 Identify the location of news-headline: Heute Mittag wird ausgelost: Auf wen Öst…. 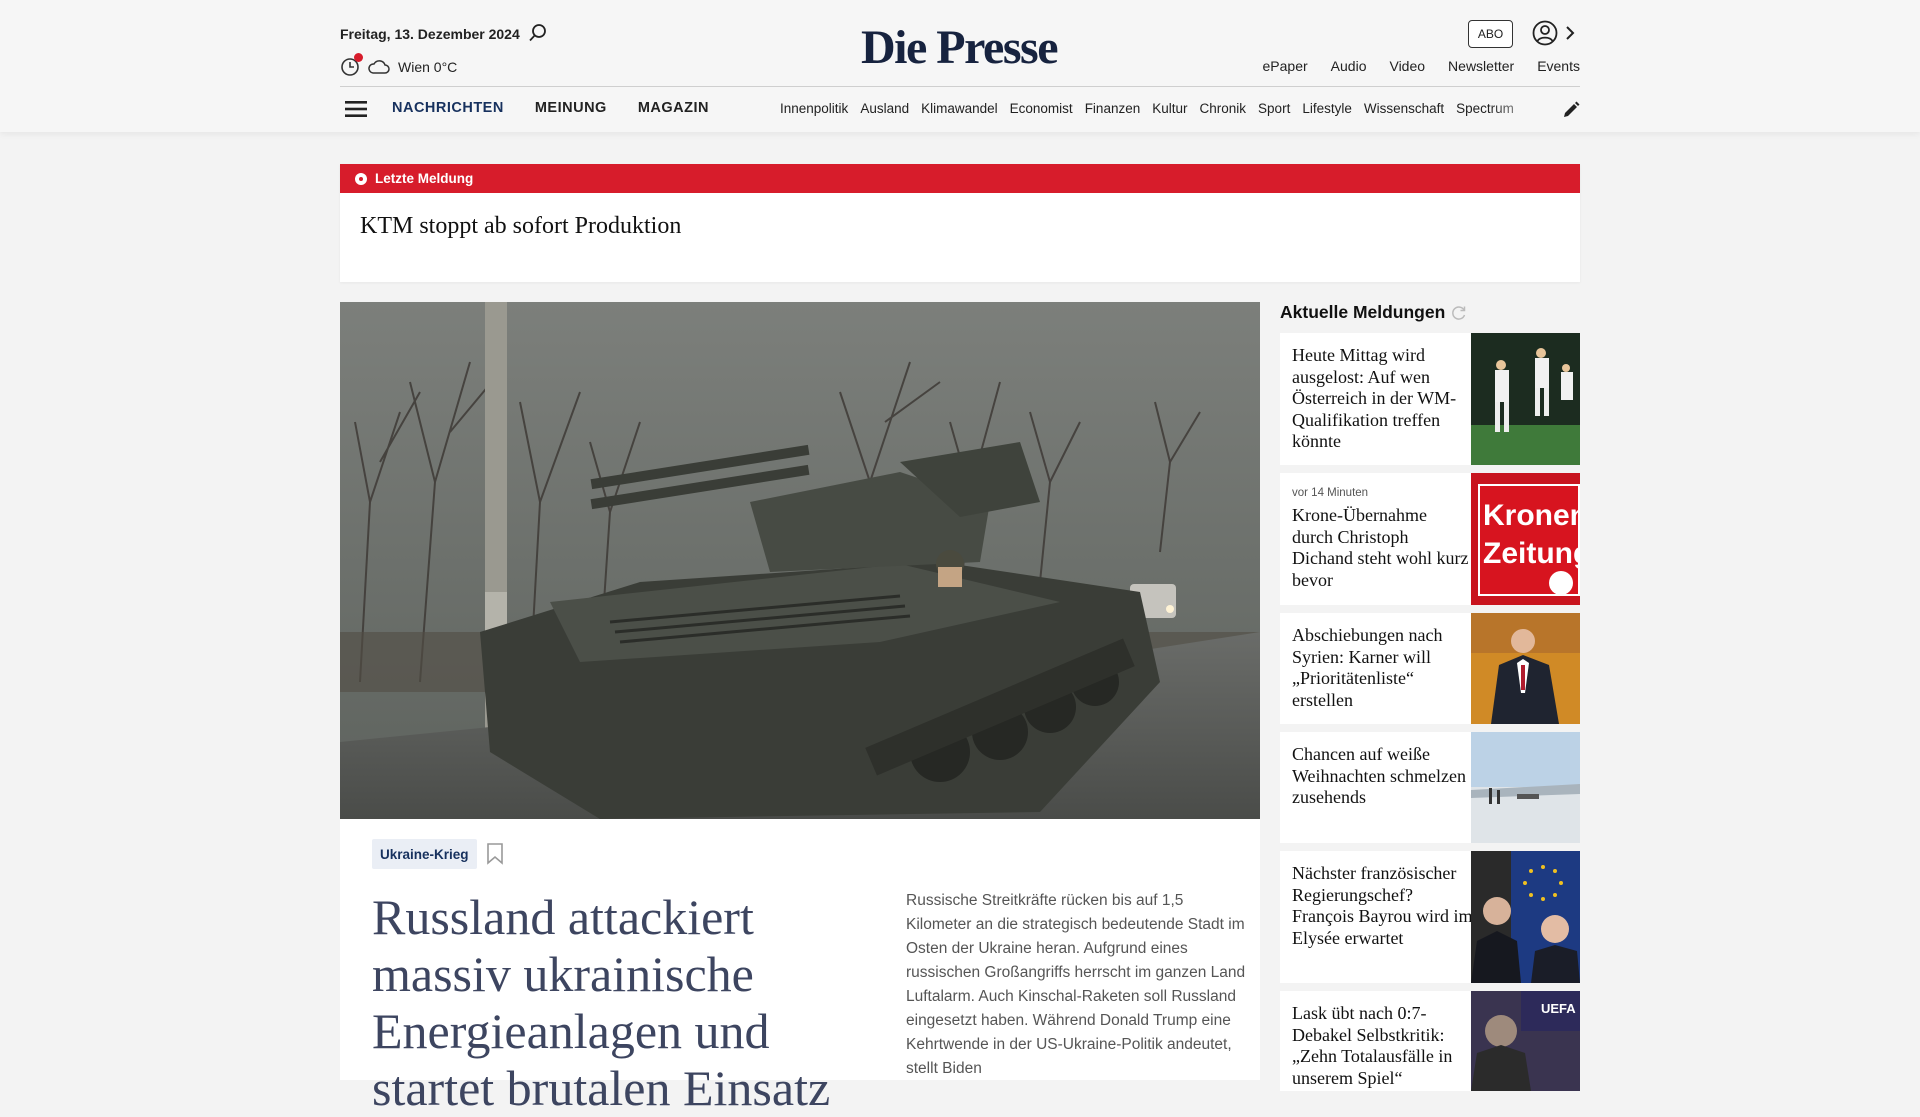
(1381, 399).